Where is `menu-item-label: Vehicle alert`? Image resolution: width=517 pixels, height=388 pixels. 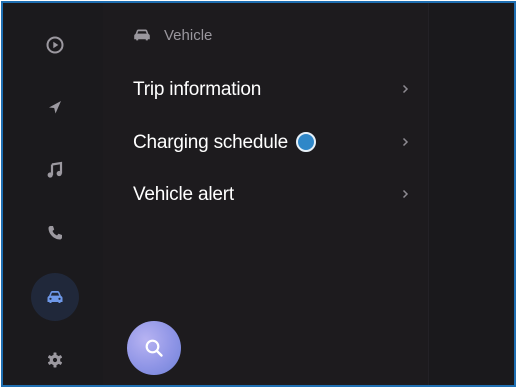 menu-item-label: Vehicle alert is located at coordinates (183, 194).